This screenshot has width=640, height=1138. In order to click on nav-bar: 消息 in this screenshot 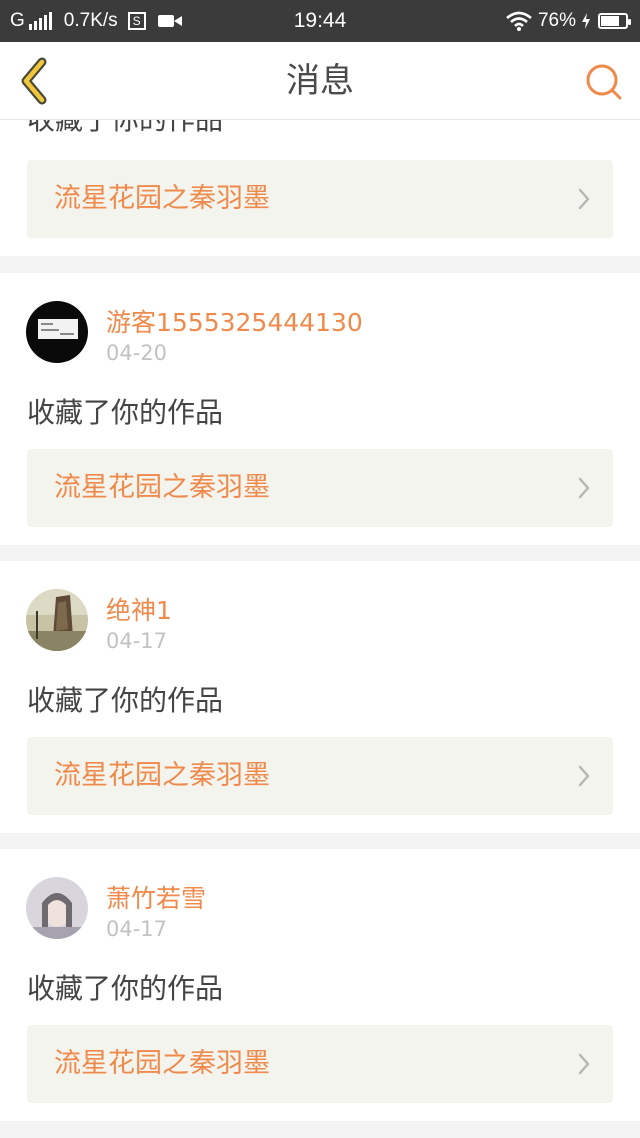, I will do `click(320, 81)`.